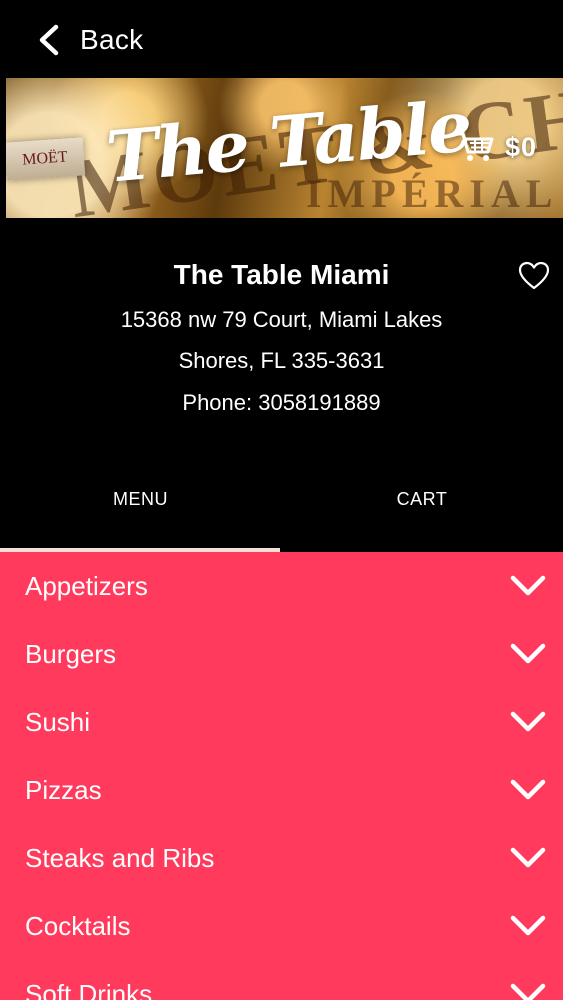  I want to click on bottle-label: MOËT, so click(46, 159).